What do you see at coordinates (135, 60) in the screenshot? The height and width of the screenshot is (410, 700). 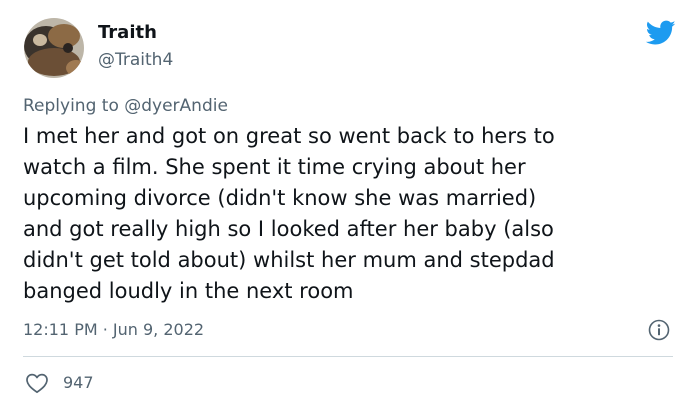 I see `user-handle: @Traith4` at bounding box center [135, 60].